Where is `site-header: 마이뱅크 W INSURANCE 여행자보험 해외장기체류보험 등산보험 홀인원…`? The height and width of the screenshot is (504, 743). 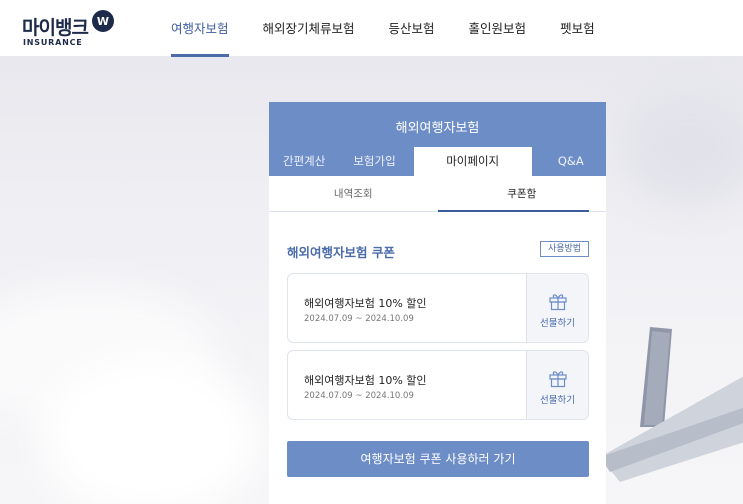 site-header: 마이뱅크 W INSURANCE 여행자보험 해외장기체류보험 등산보험 홀인원… is located at coordinates (371, 28).